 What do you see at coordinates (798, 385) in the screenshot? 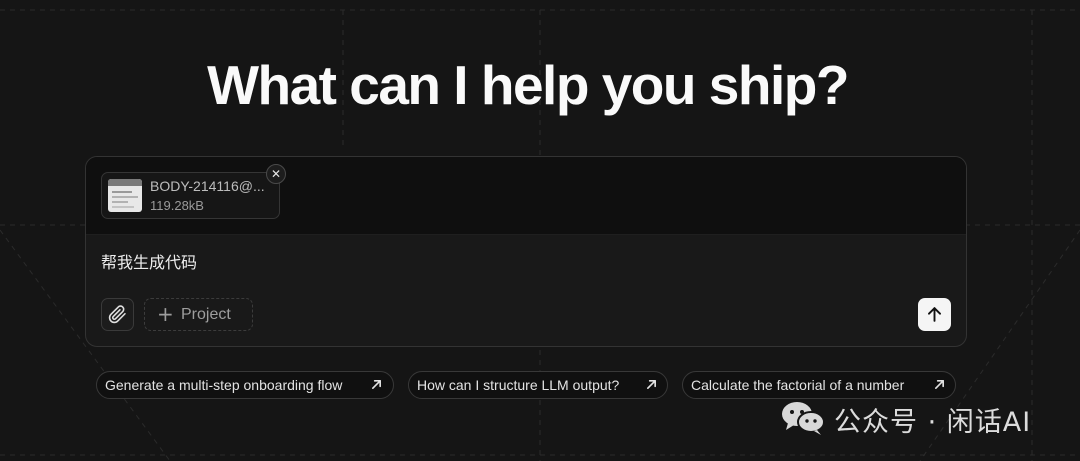
I see `suggestion-label: Calculate the factorial of a number` at bounding box center [798, 385].